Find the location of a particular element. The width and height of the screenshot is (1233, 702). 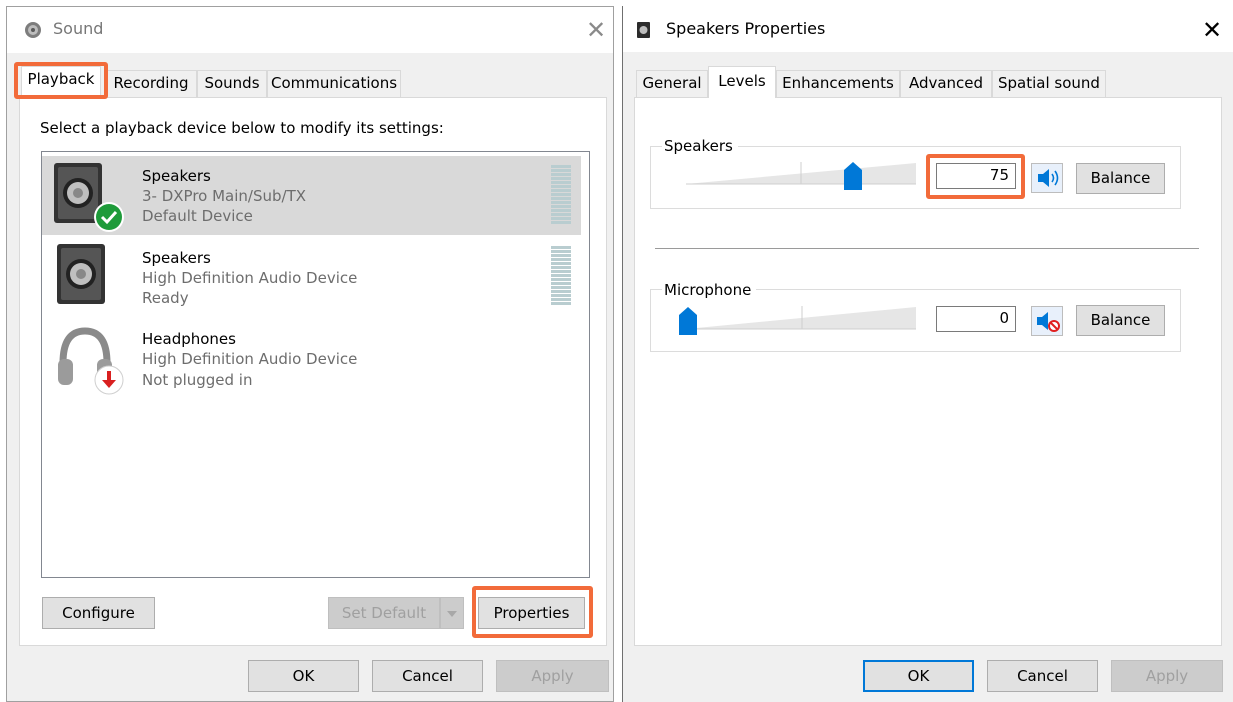

tab-playback: Playback is located at coordinates (61, 82).